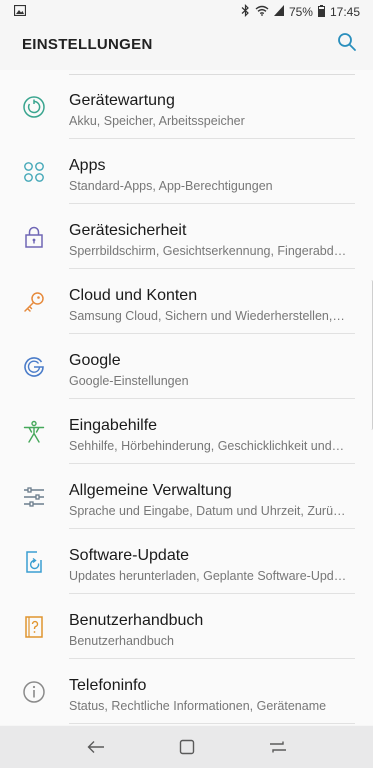  Describe the element at coordinates (278, 747) in the screenshot. I see `recent-apps-icon` at that location.